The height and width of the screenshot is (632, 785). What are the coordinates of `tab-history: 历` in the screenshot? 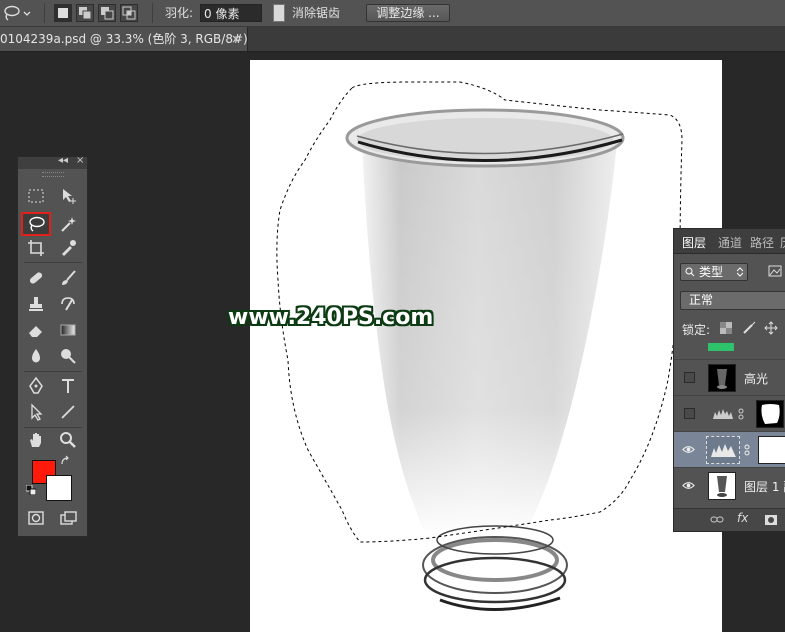 It's located at (782, 242).